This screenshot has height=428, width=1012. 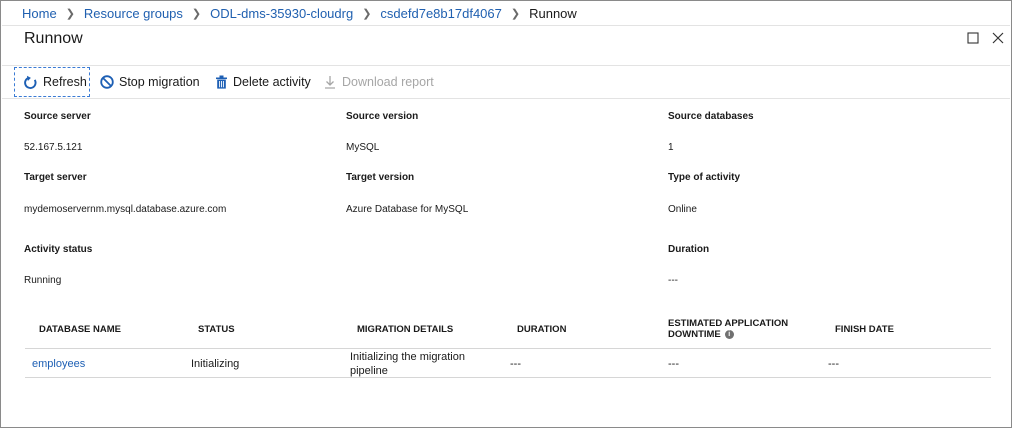 What do you see at coordinates (998, 38) in the screenshot?
I see `close-icon` at bounding box center [998, 38].